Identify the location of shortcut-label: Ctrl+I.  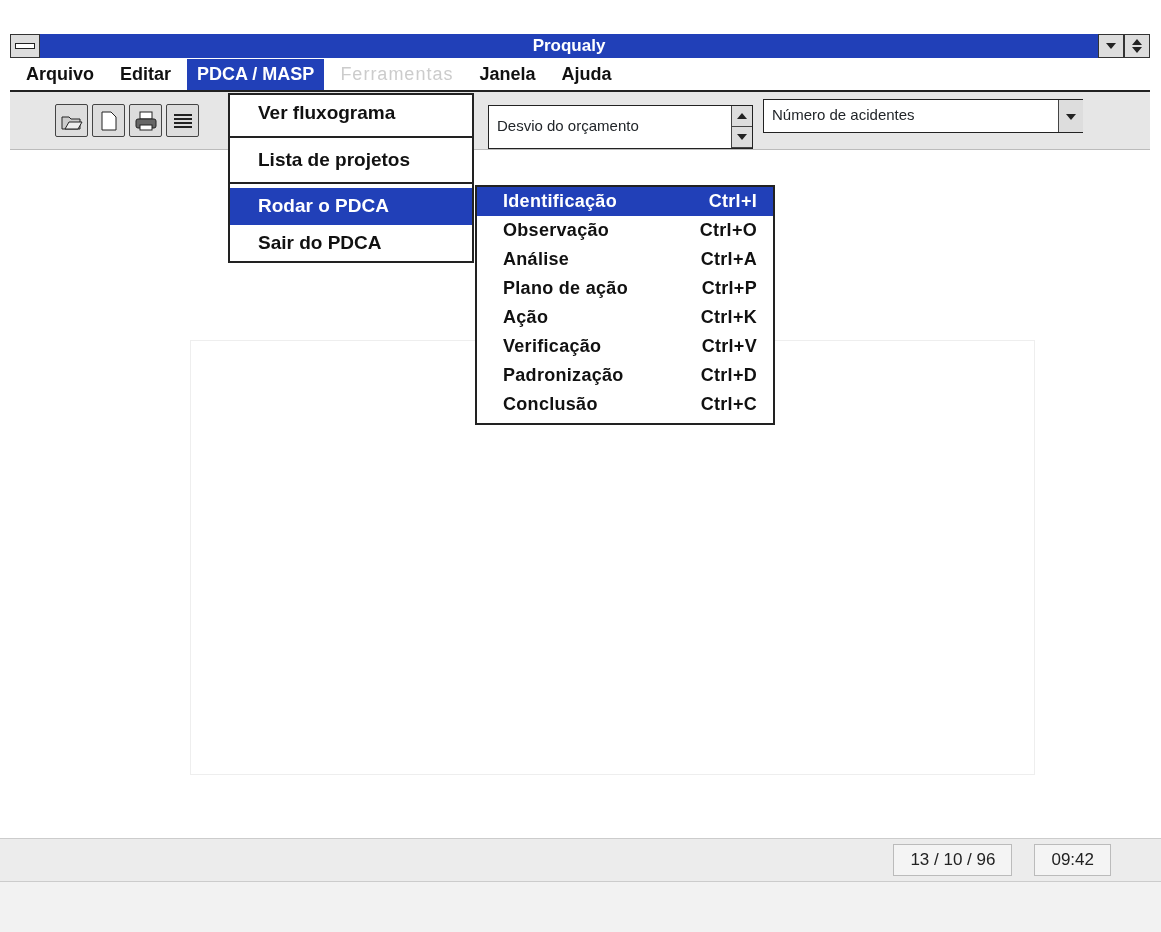
(732, 201).